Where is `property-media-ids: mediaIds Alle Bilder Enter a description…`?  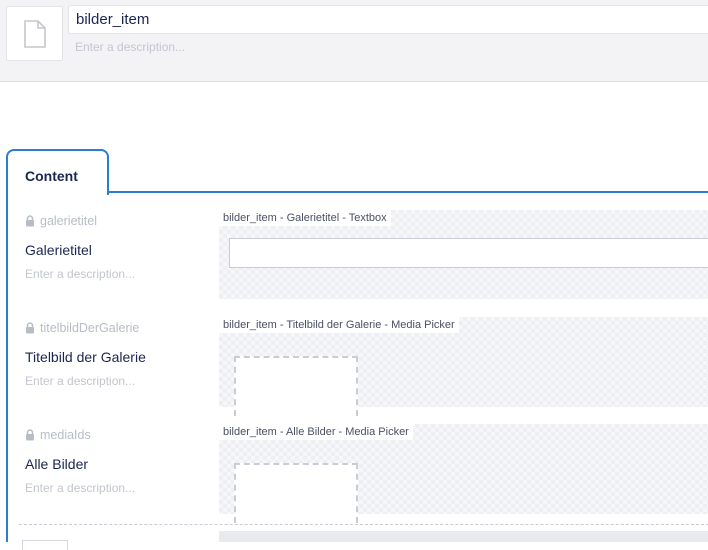 property-media-ids: mediaIds Alle Bilder Enter a description… is located at coordinates (120, 461).